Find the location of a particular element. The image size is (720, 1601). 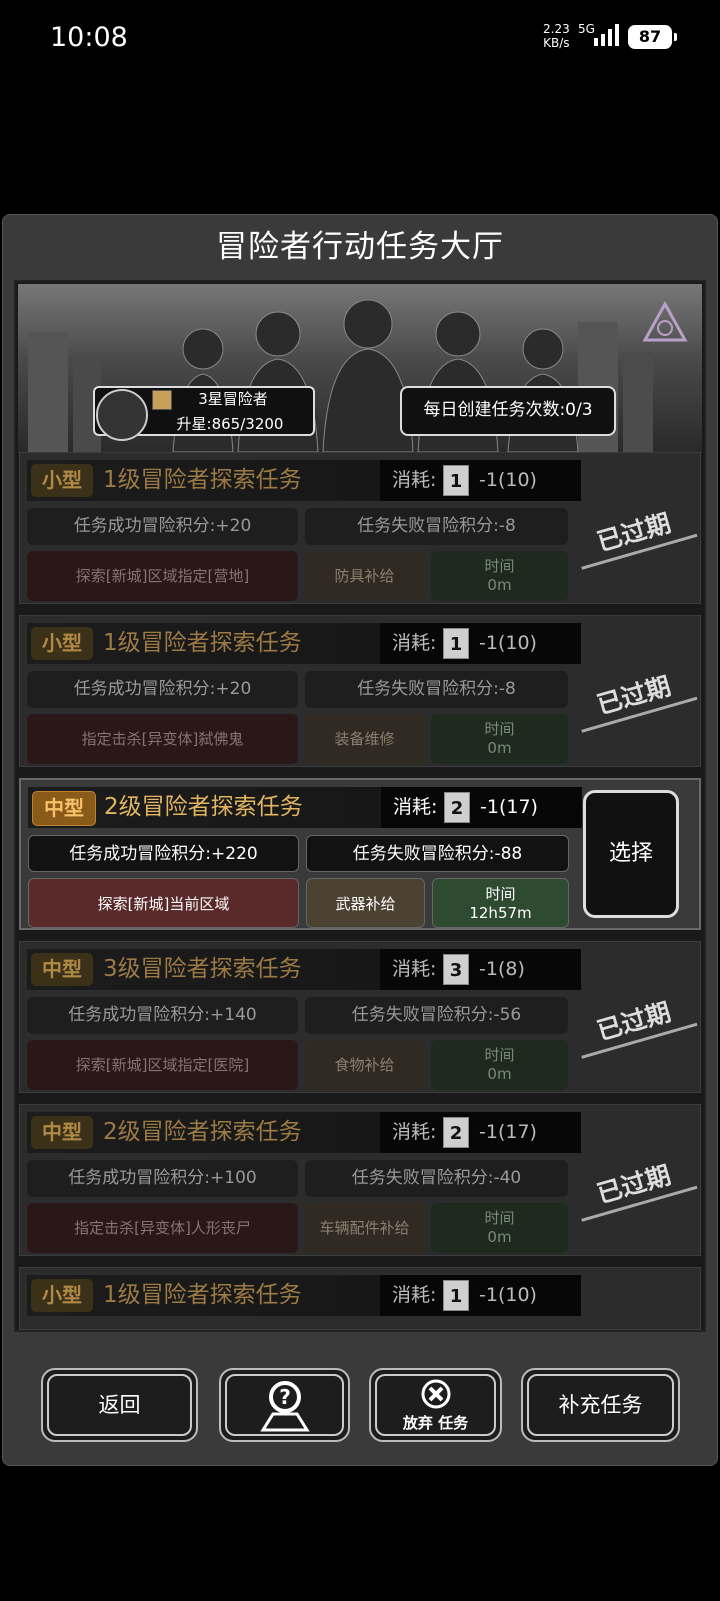

level-card-icon: 3 is located at coordinates (456, 969).